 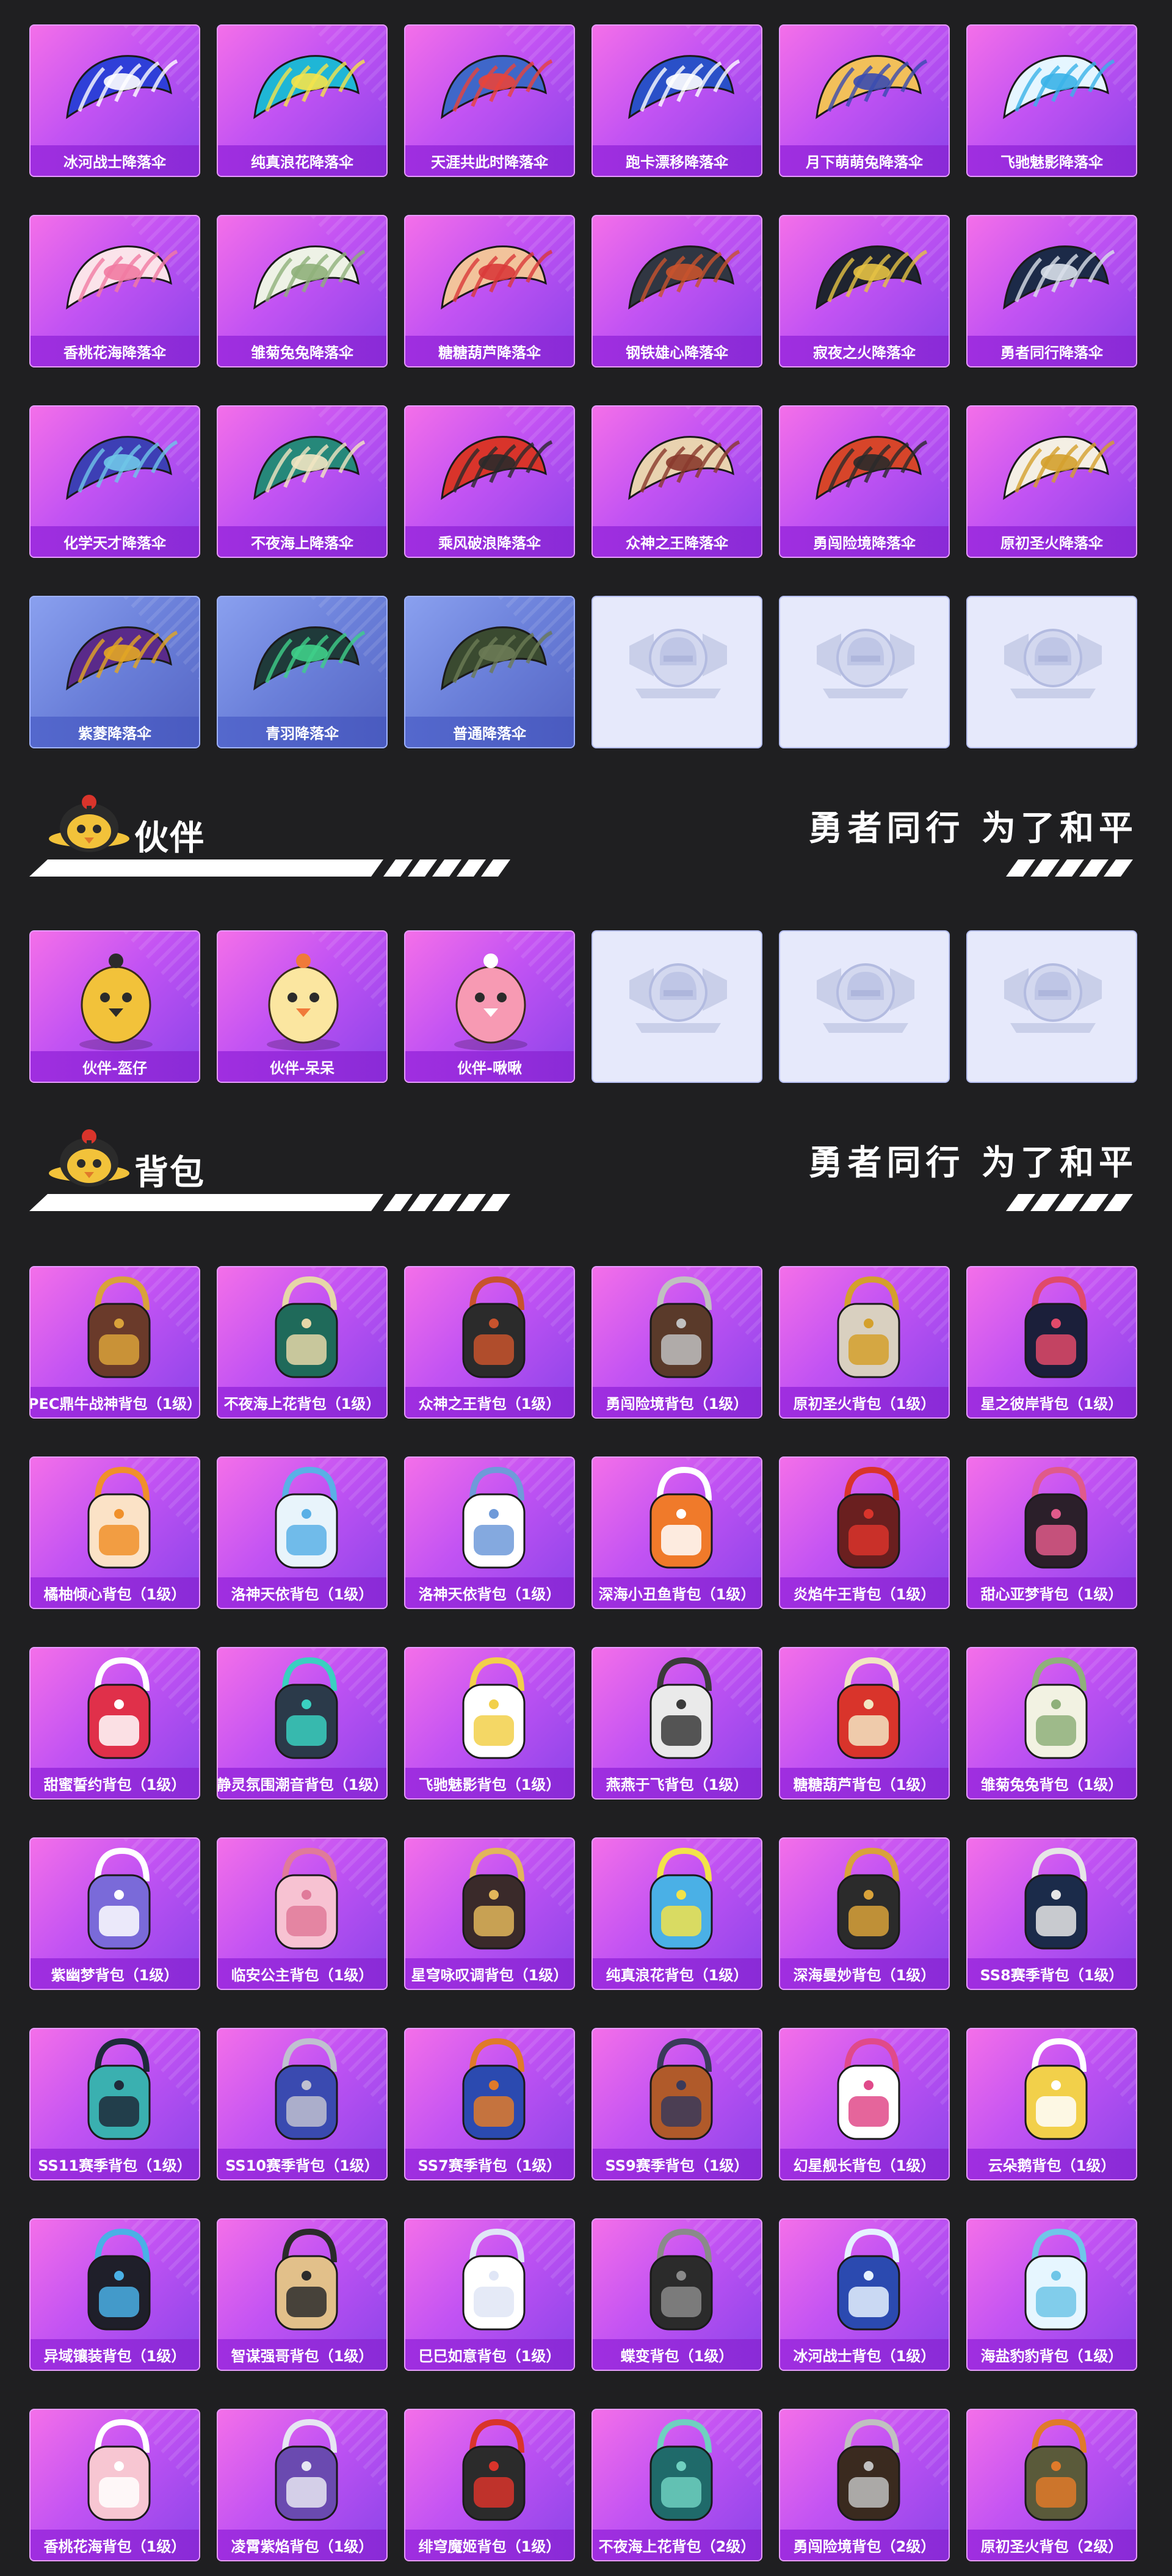 I want to click on parachute-card: 雏菊兔兔降落伞, so click(x=302, y=291).